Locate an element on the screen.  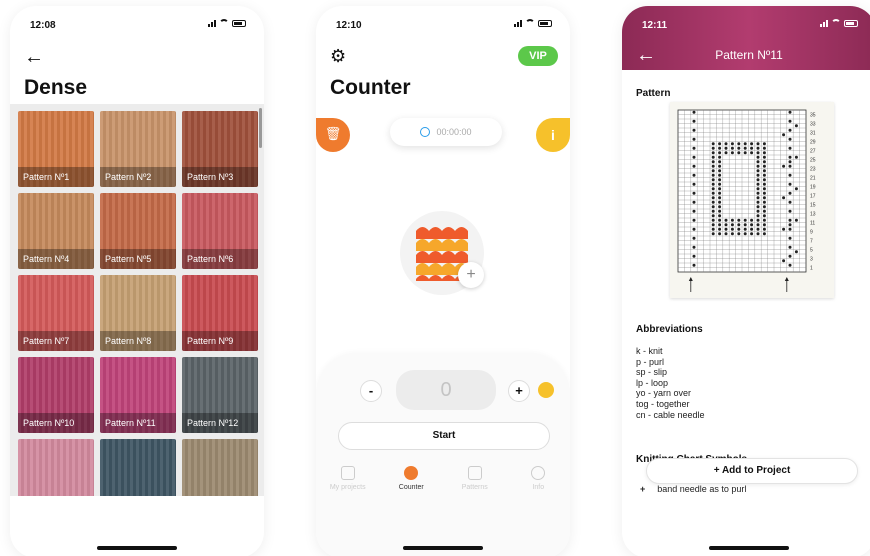
add-image-button: + is located at coordinates (471, 275).